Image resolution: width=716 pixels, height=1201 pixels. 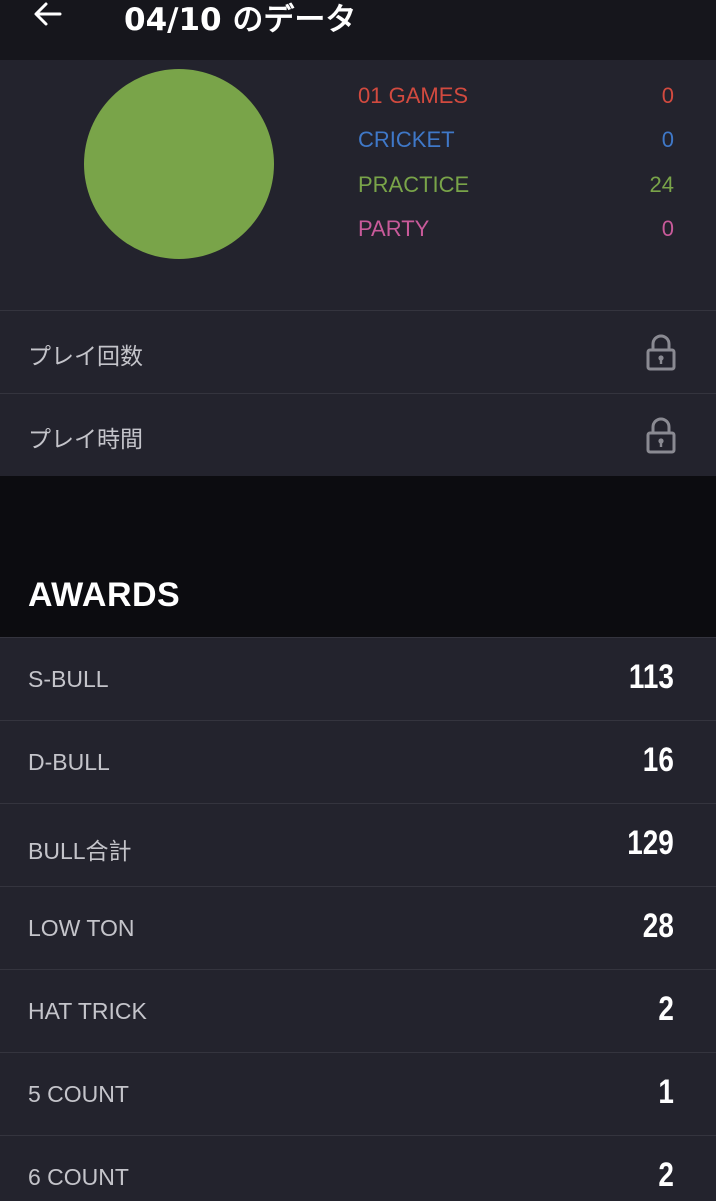 What do you see at coordinates (104, 595) in the screenshot?
I see `awards-title: AWARDS` at bounding box center [104, 595].